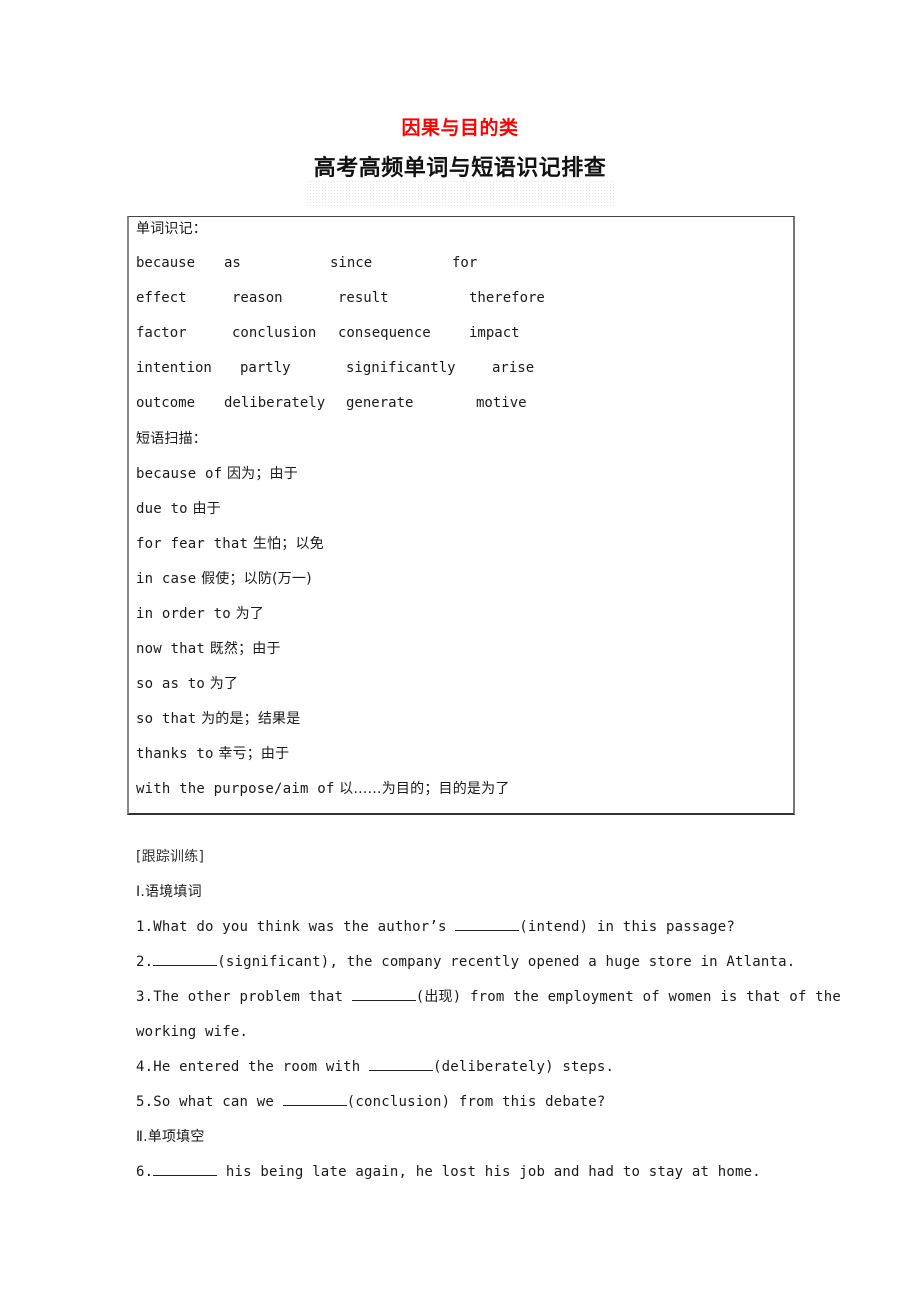 Image resolution: width=920 pixels, height=1302 pixels. I want to click on phrase-item: for fear that 生怕；以免, so click(230, 544).